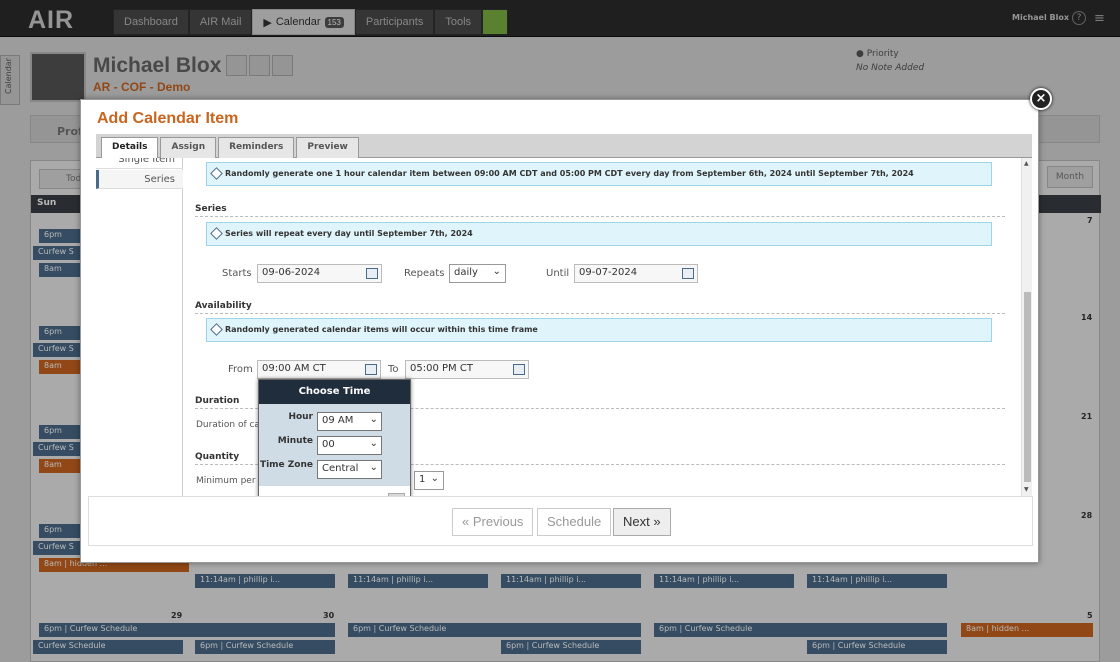 The width and height of the screenshot is (1120, 662). Describe the element at coordinates (1026, 489) in the screenshot. I see `scroll-down-icon: ▼` at that location.